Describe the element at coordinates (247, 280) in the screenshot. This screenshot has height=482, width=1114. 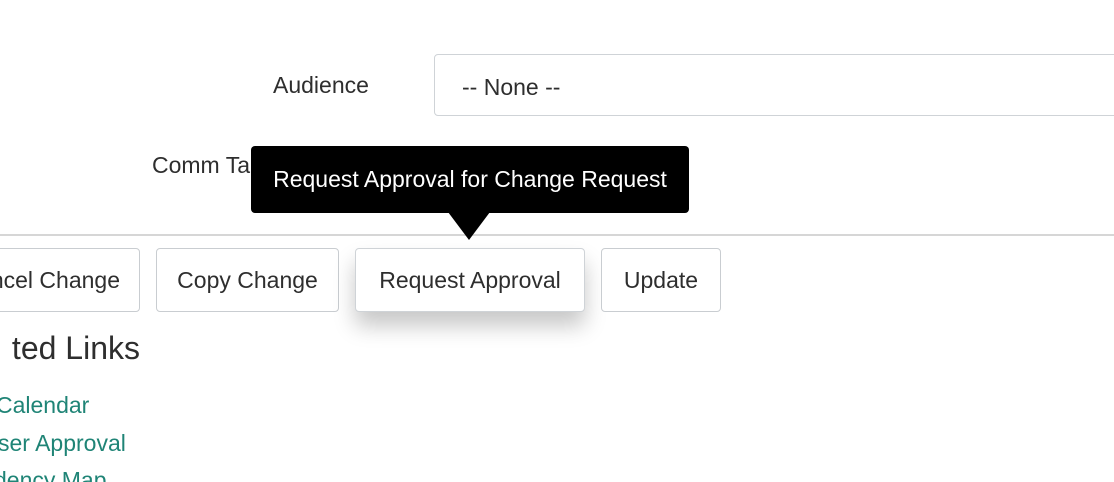
I see `copy-change-button: Copy Change` at that location.